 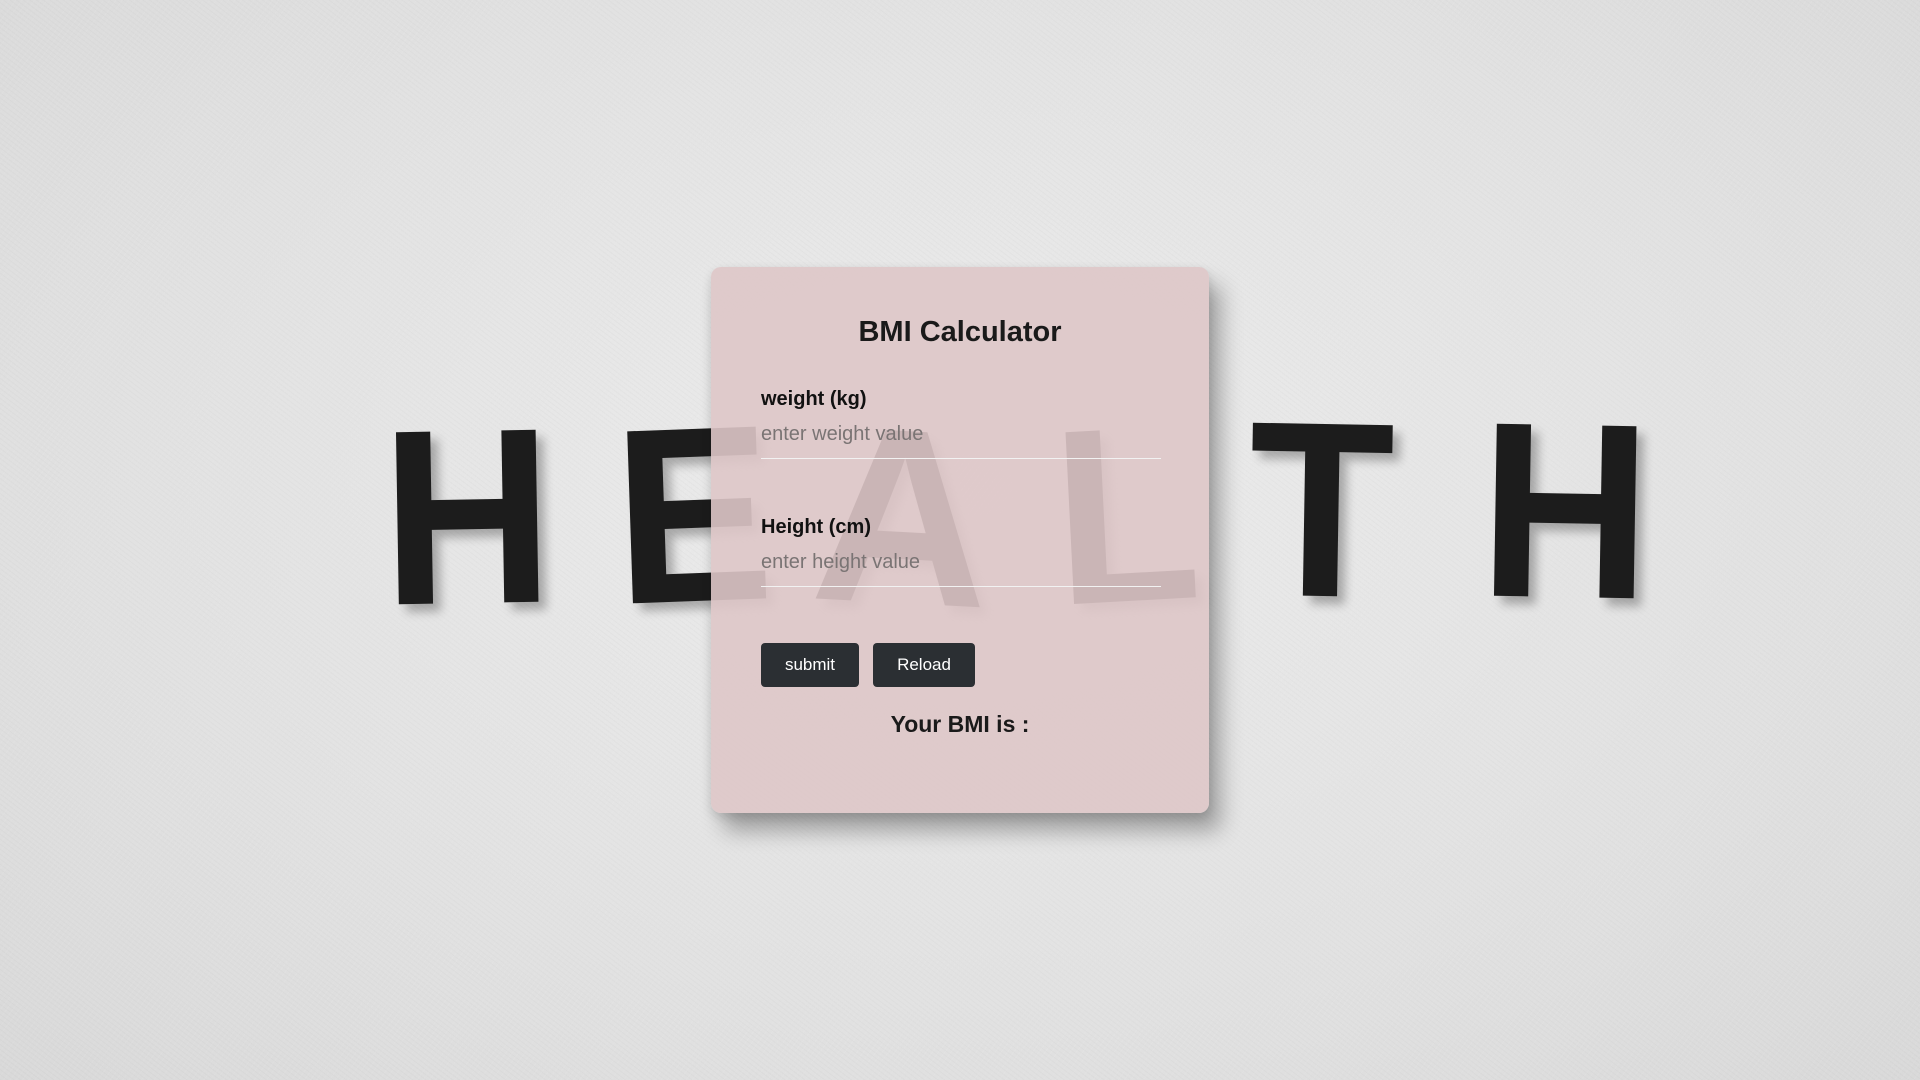 What do you see at coordinates (960, 724) in the screenshot?
I see `bmi-result-text: Your BMI is :` at bounding box center [960, 724].